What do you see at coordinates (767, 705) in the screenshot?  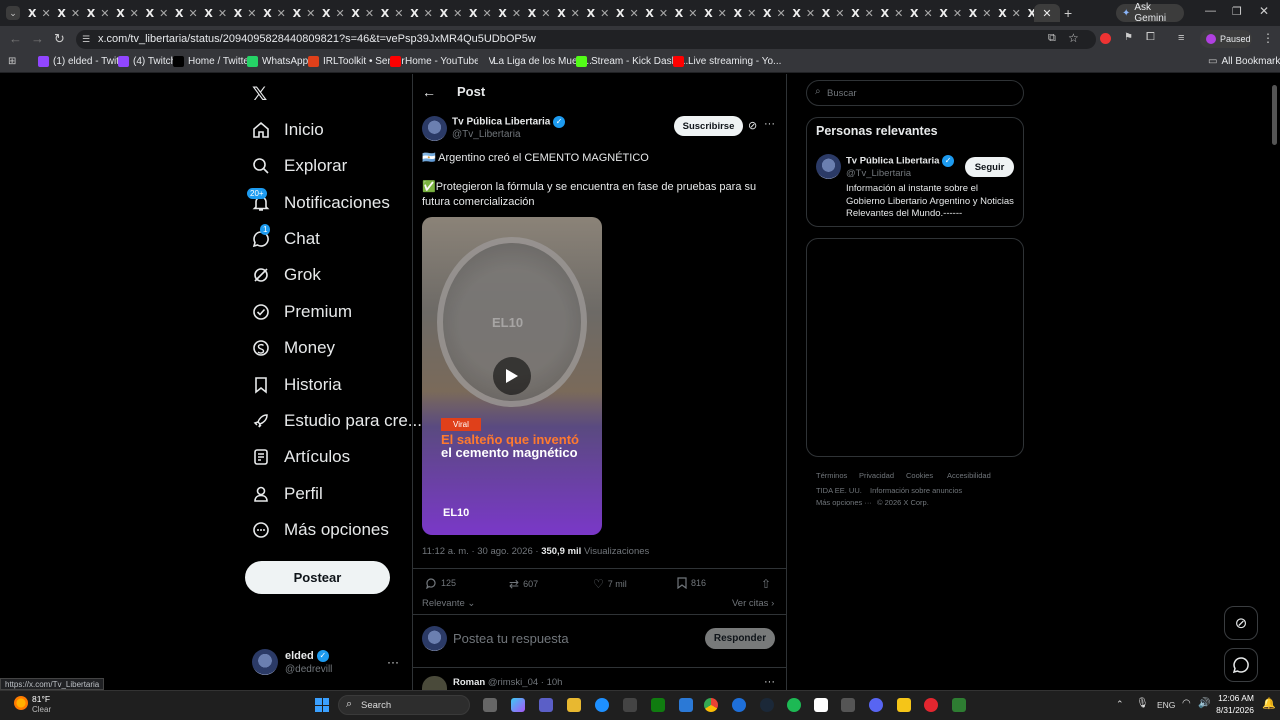 I see `steam-icon` at bounding box center [767, 705].